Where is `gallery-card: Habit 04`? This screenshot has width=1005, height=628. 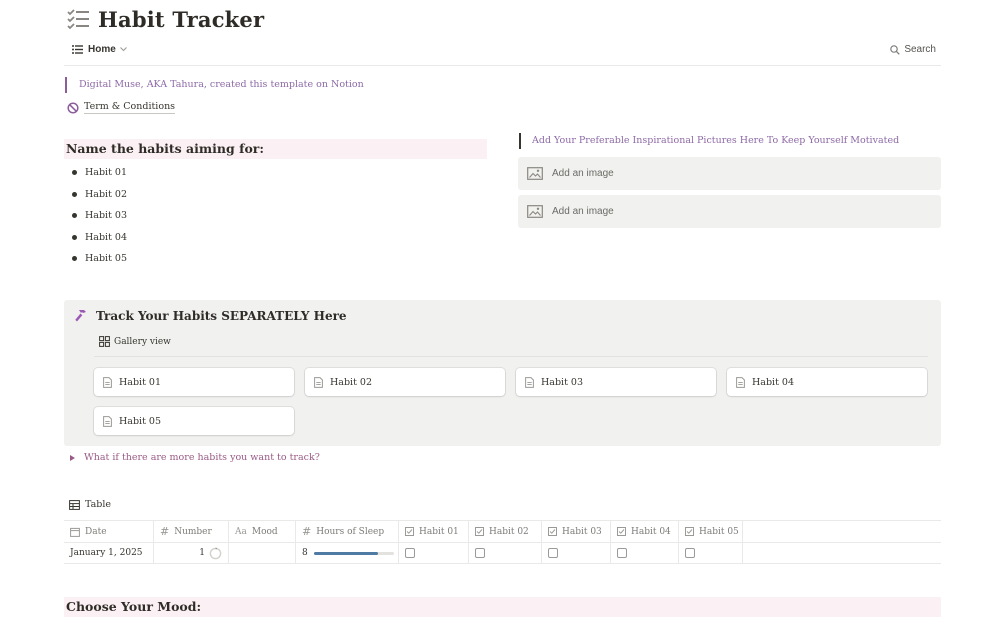 gallery-card: Habit 04 is located at coordinates (827, 382).